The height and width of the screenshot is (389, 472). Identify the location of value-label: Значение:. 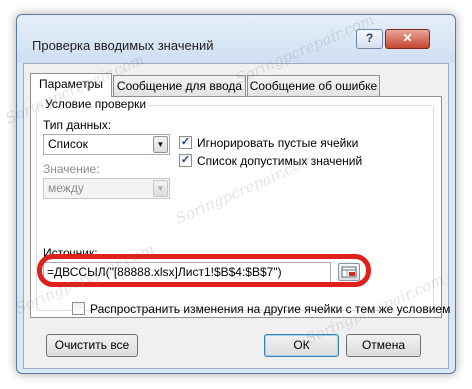
(71, 169).